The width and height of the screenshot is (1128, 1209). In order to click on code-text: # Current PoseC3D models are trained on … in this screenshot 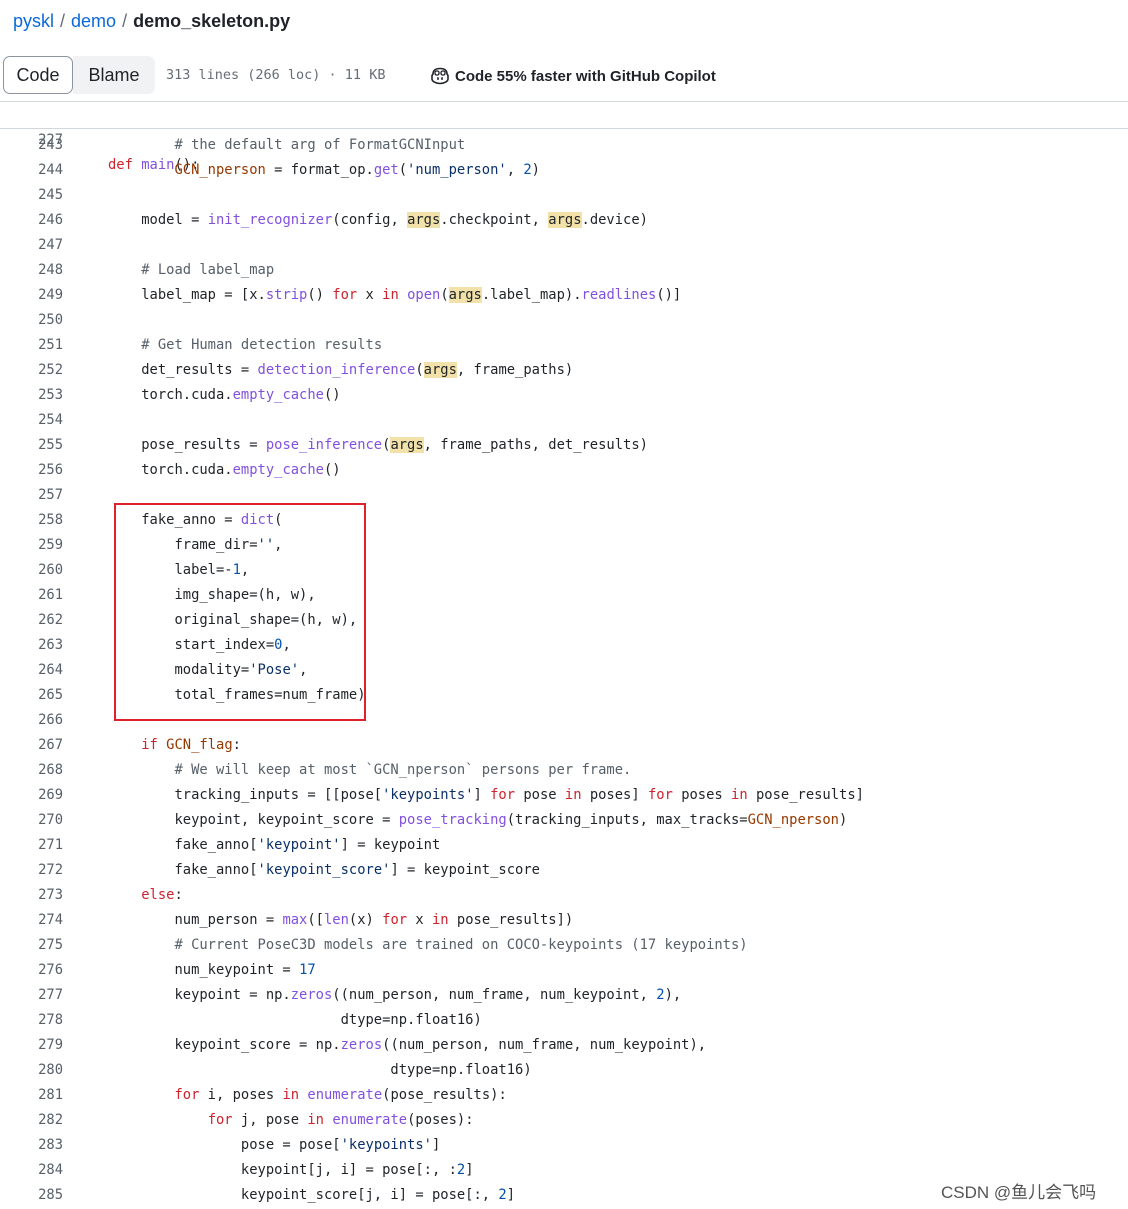, I will do `click(461, 945)`.